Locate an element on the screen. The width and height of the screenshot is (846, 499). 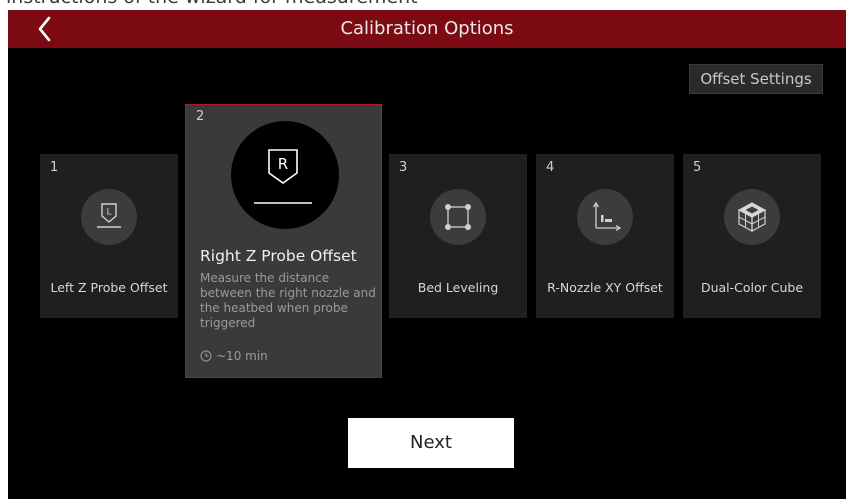
card-left-z-probe-offset: 1 L Left Z Probe Offset is located at coordinates (109, 236).